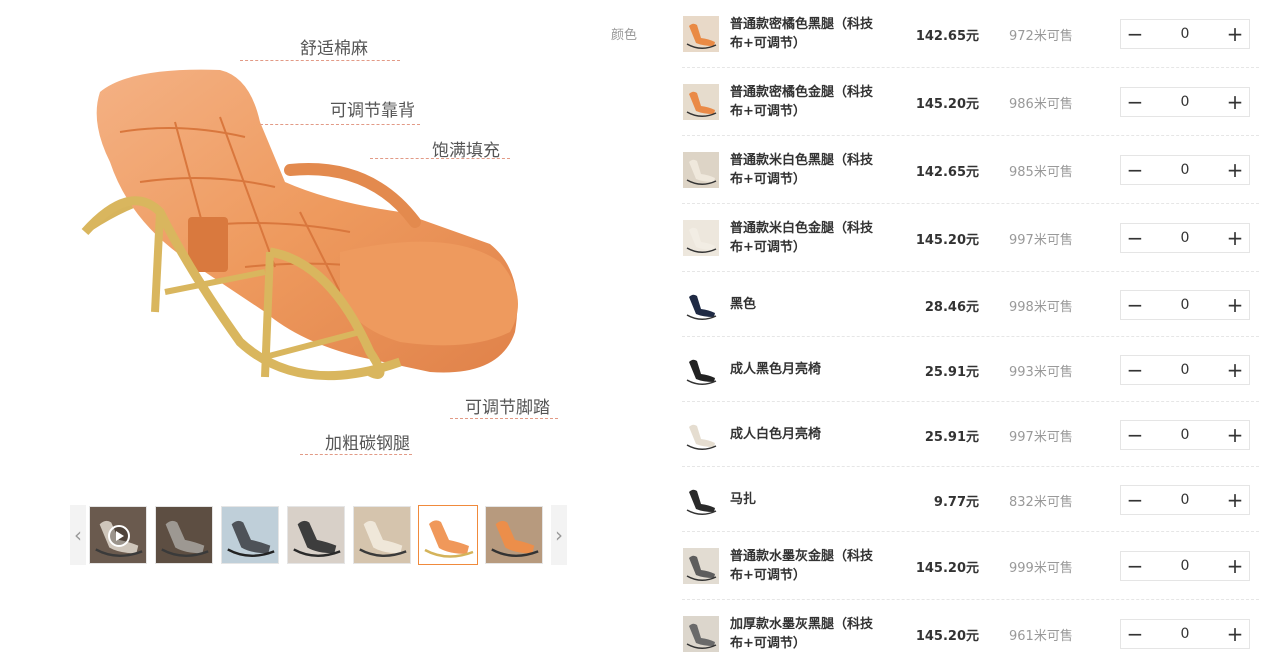  What do you see at coordinates (382, 535) in the screenshot?
I see `thumbnail-cream` at bounding box center [382, 535].